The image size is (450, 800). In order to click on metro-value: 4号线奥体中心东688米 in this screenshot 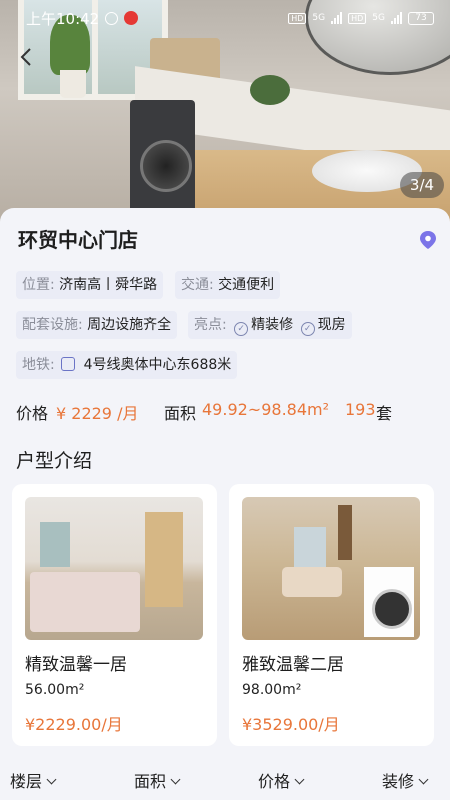, I will do `click(157, 365)`.